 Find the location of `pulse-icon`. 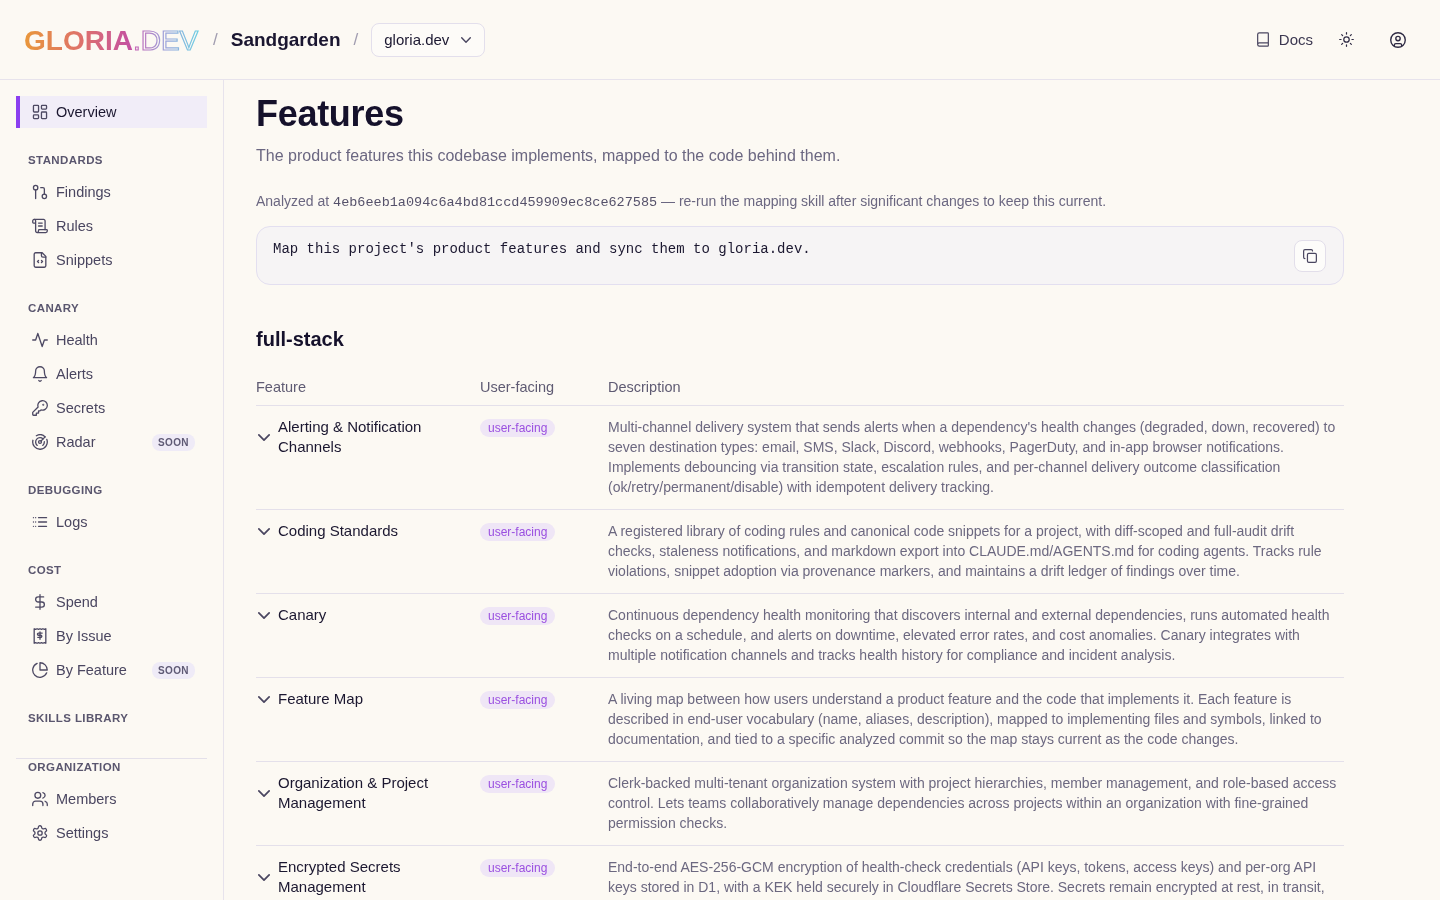

pulse-icon is located at coordinates (40, 340).